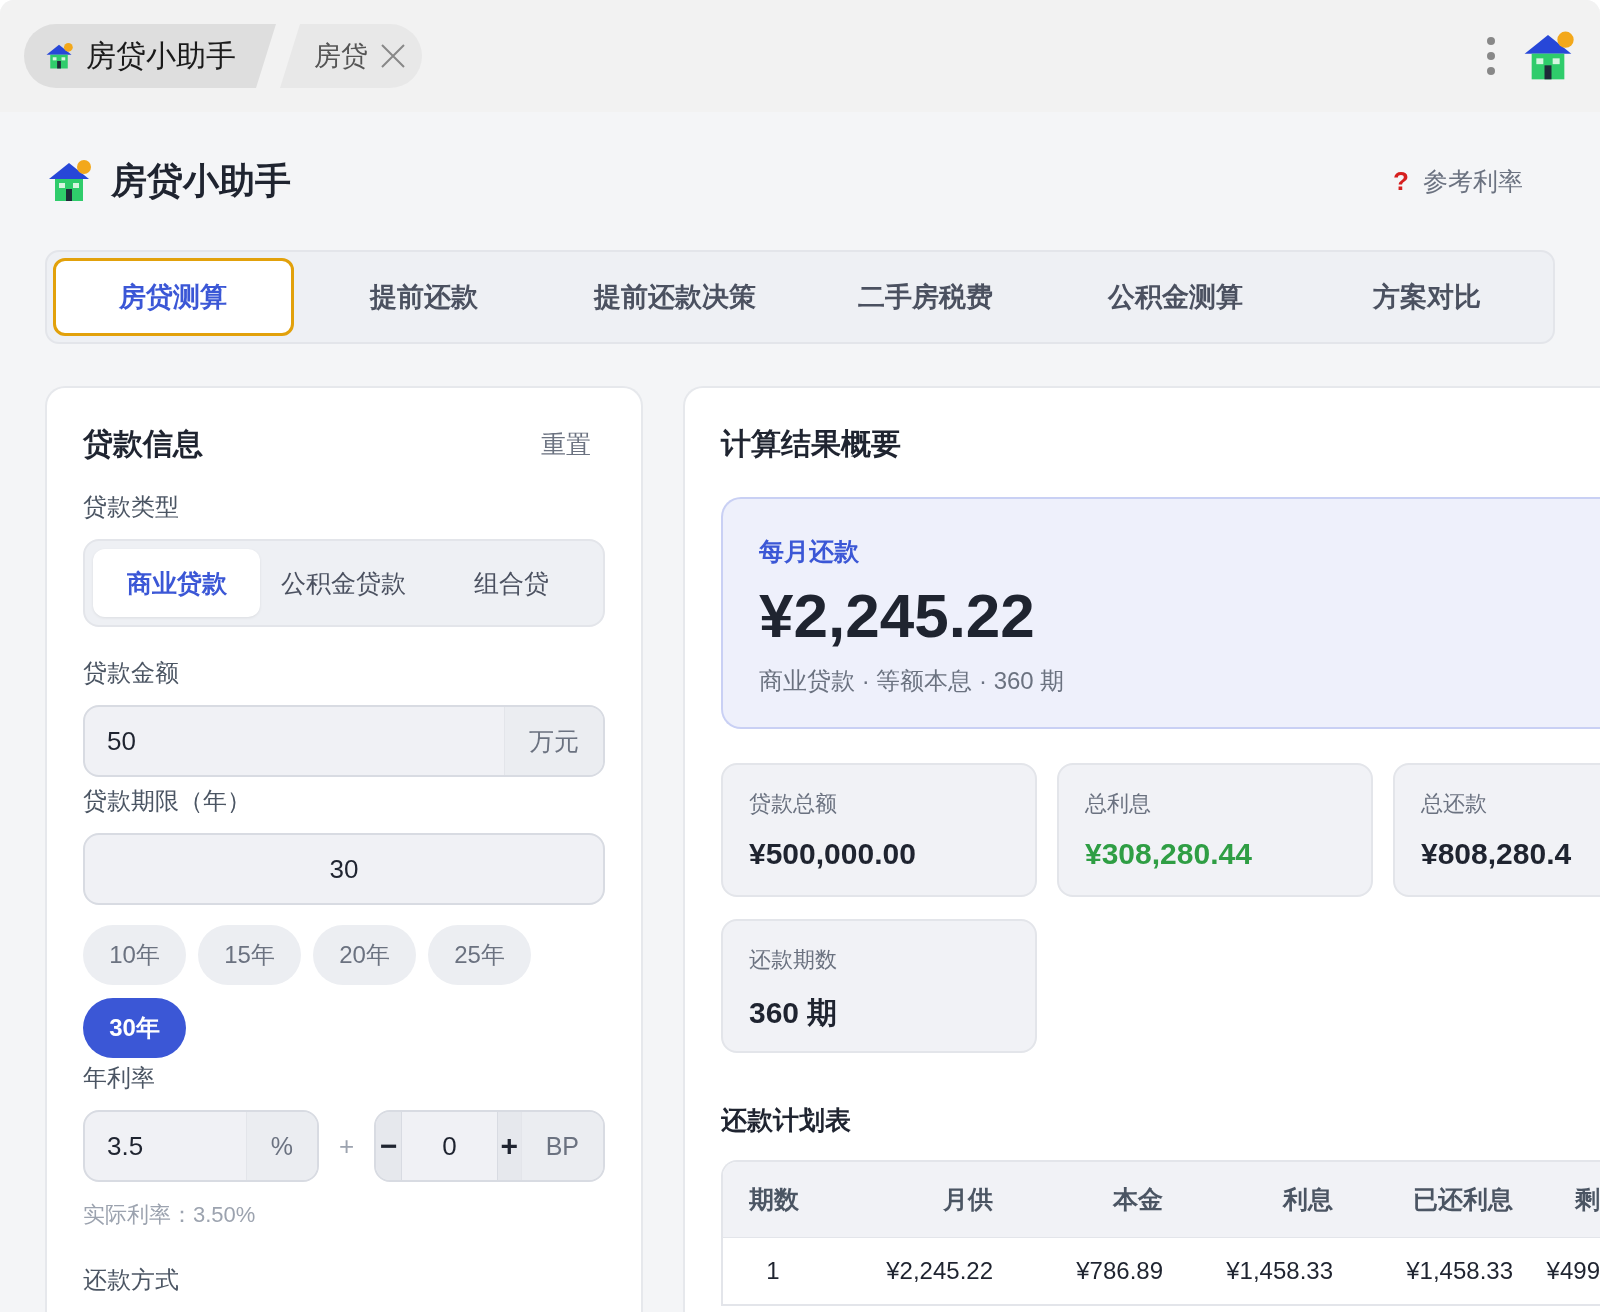 The width and height of the screenshot is (1600, 1312). I want to click on column-header: 利息, so click(1307, 1199).